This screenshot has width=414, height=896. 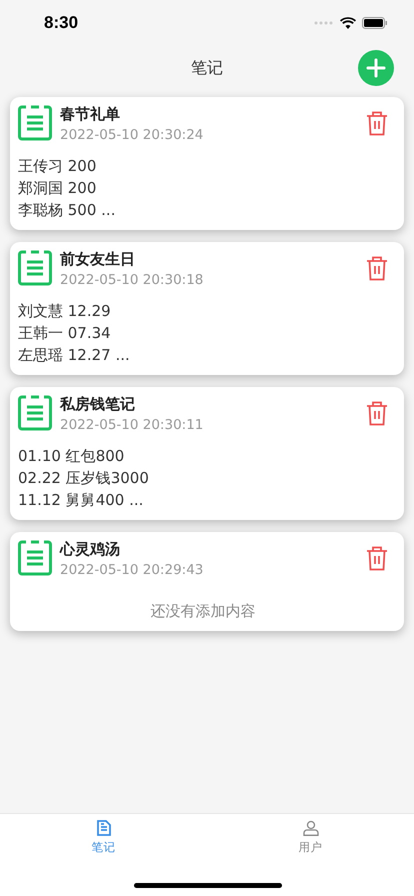 I want to click on note-timestamp: 2022-05-10 20:30:11, so click(x=132, y=425).